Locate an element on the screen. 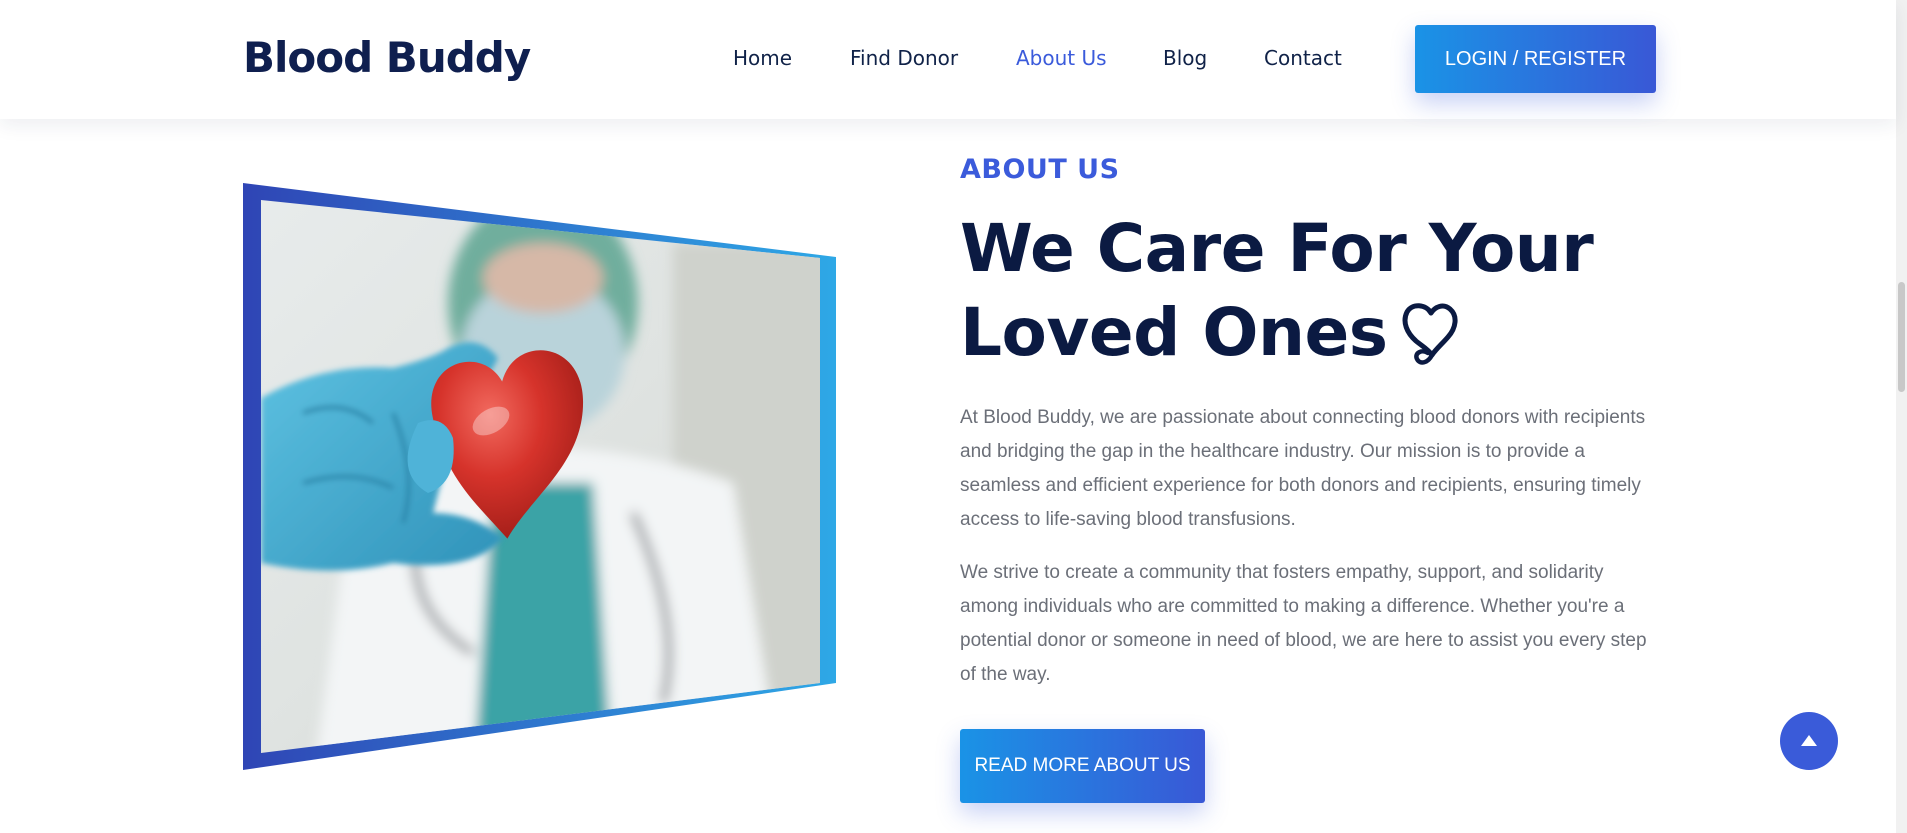  page-scrollbar is located at coordinates (1901, 416).